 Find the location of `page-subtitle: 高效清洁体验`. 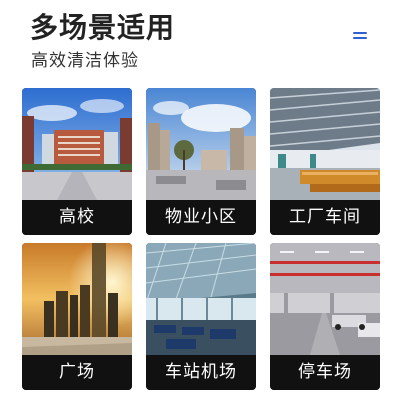

page-subtitle: 高效清洁体验 is located at coordinates (85, 61).